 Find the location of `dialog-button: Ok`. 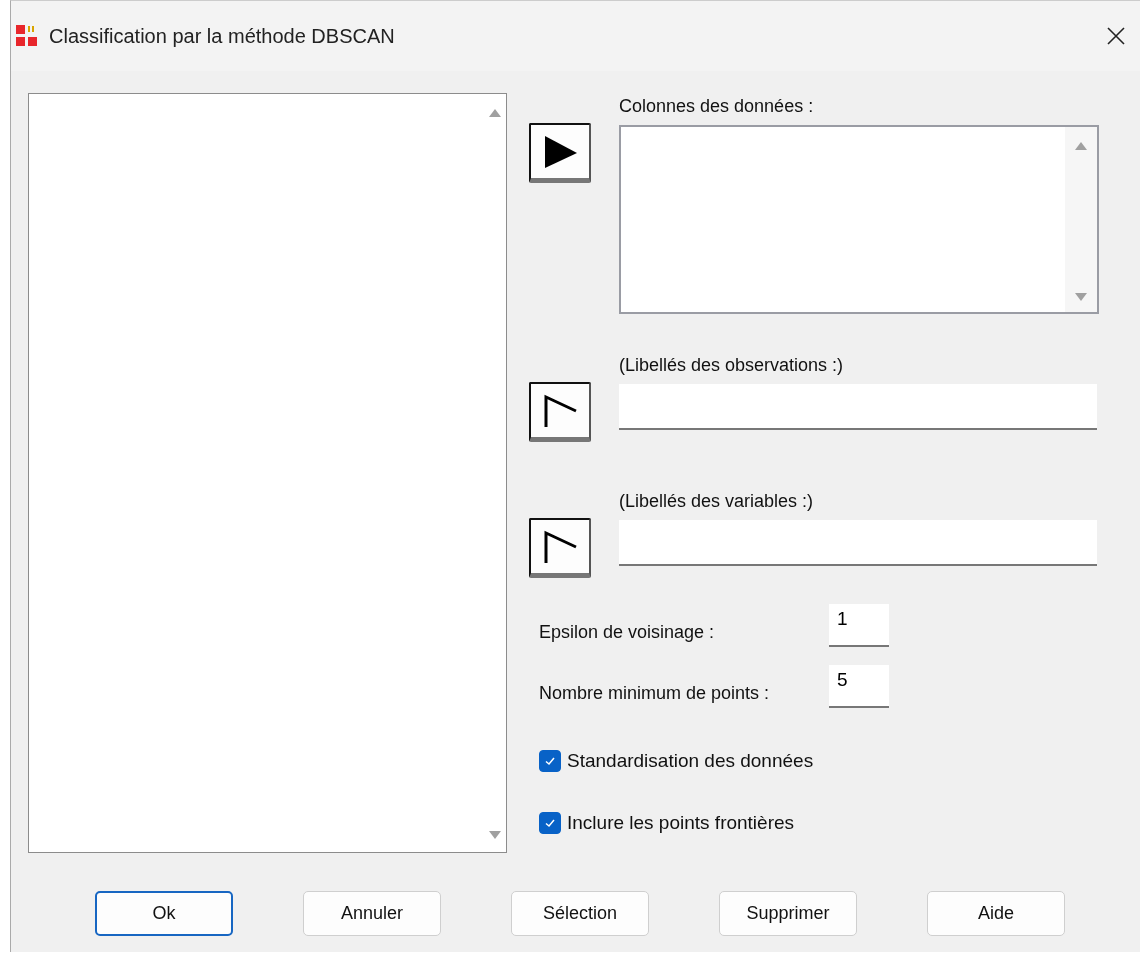

dialog-button: Ok is located at coordinates (164, 913).